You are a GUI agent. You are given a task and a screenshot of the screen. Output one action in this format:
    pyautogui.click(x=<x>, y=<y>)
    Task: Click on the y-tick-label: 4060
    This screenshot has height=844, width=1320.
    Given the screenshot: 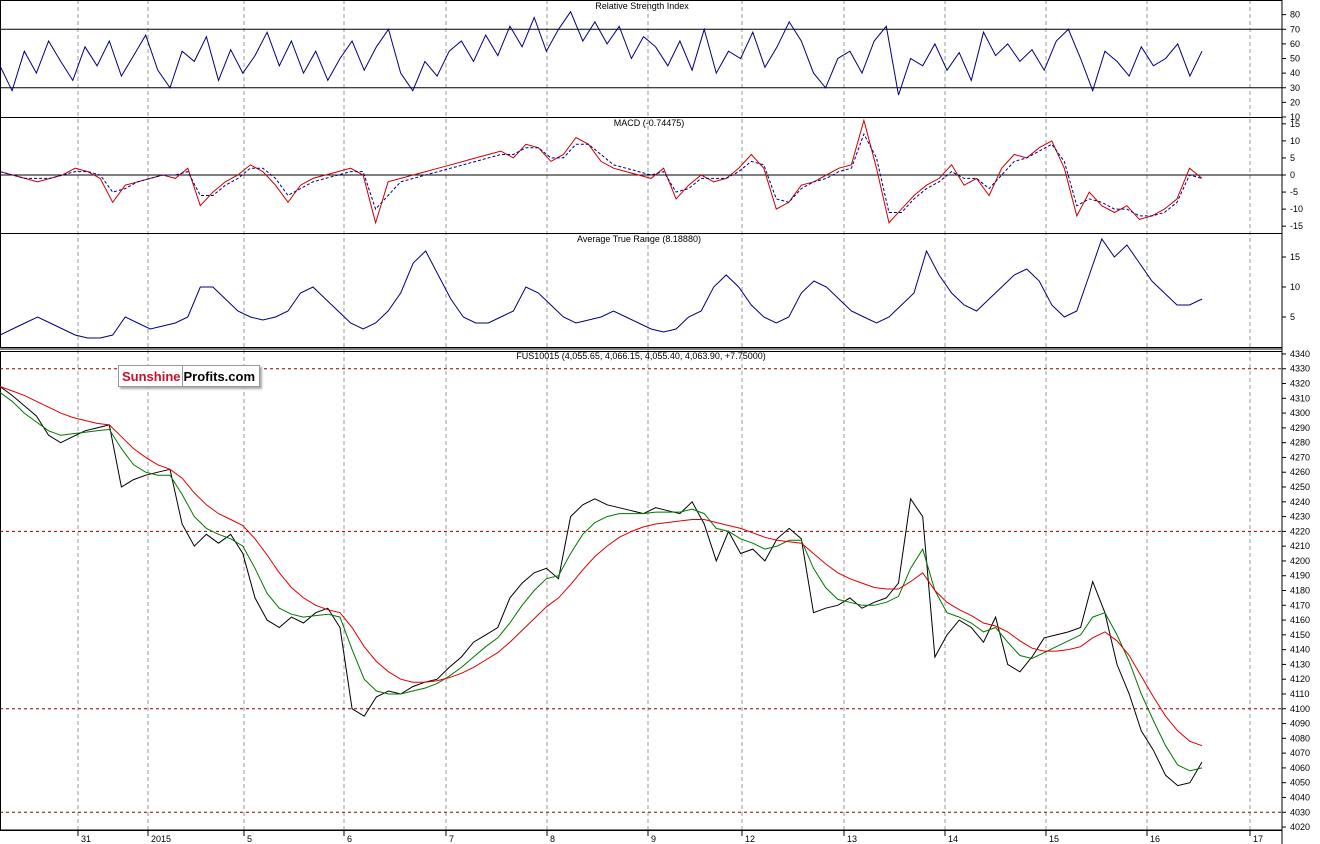 What is the action you would take?
    pyautogui.click(x=1300, y=768)
    